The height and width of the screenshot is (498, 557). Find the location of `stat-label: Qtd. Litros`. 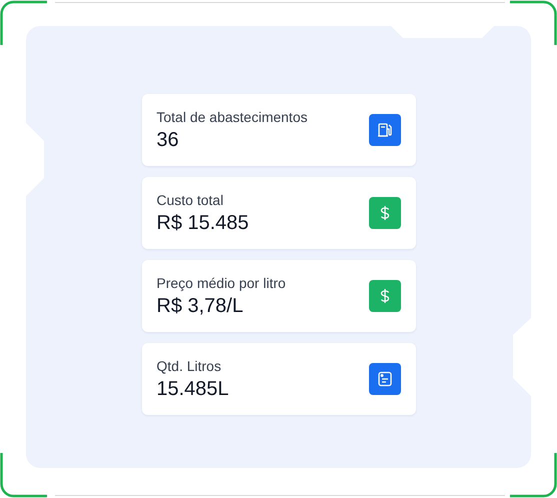

stat-label: Qtd. Litros is located at coordinates (189, 366).